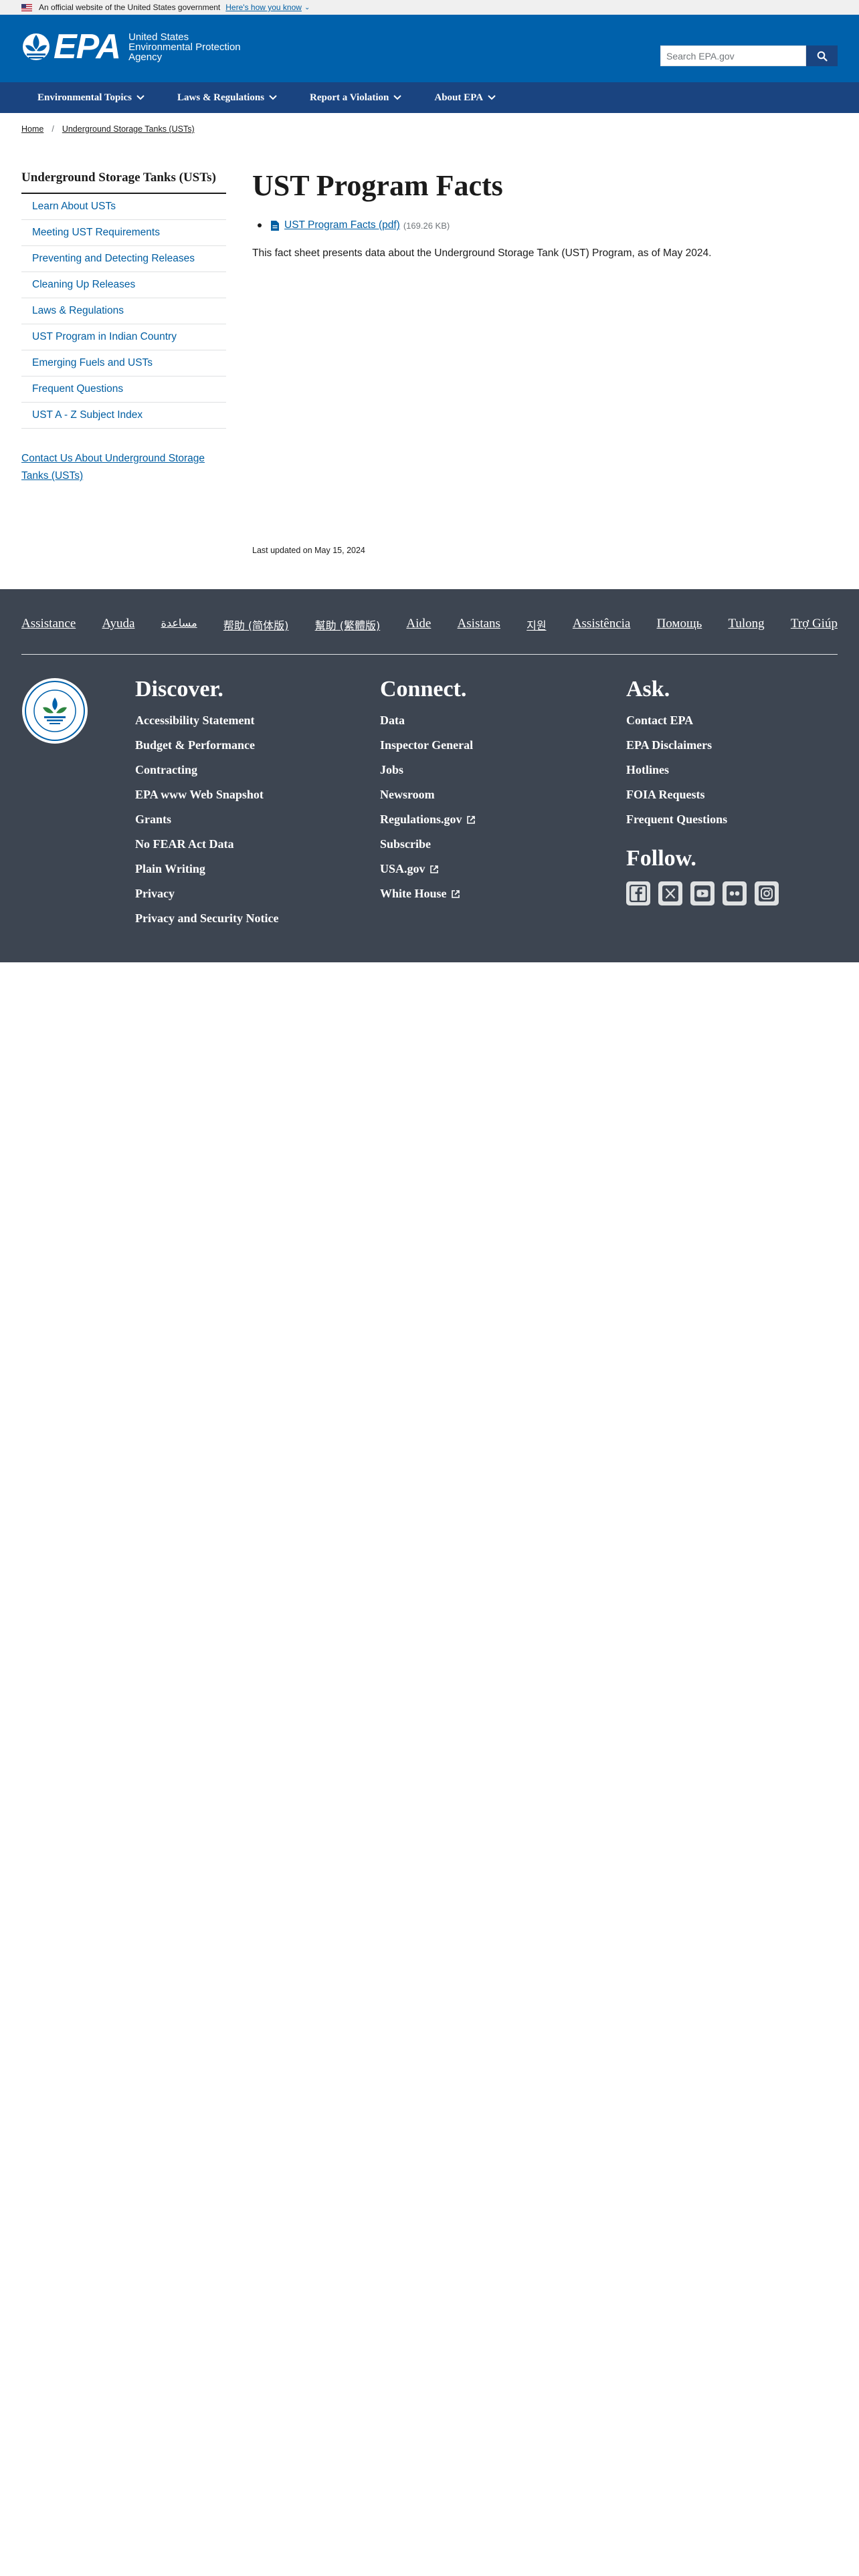 The width and height of the screenshot is (859, 2576). Describe the element at coordinates (342, 225) in the screenshot. I see `ust-program-facts-pdf-link: UST Program Facts (pdf)` at that location.